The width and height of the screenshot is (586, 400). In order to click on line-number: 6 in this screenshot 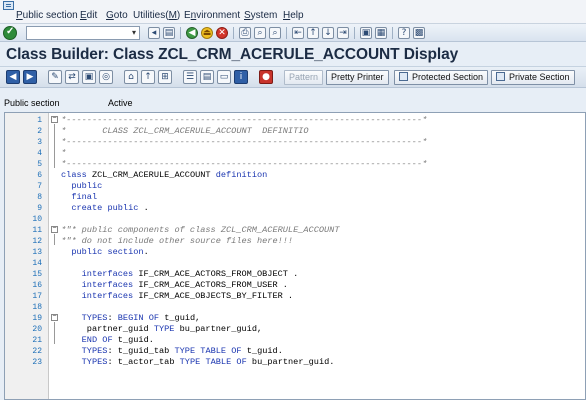, I will do `click(39, 175)`.